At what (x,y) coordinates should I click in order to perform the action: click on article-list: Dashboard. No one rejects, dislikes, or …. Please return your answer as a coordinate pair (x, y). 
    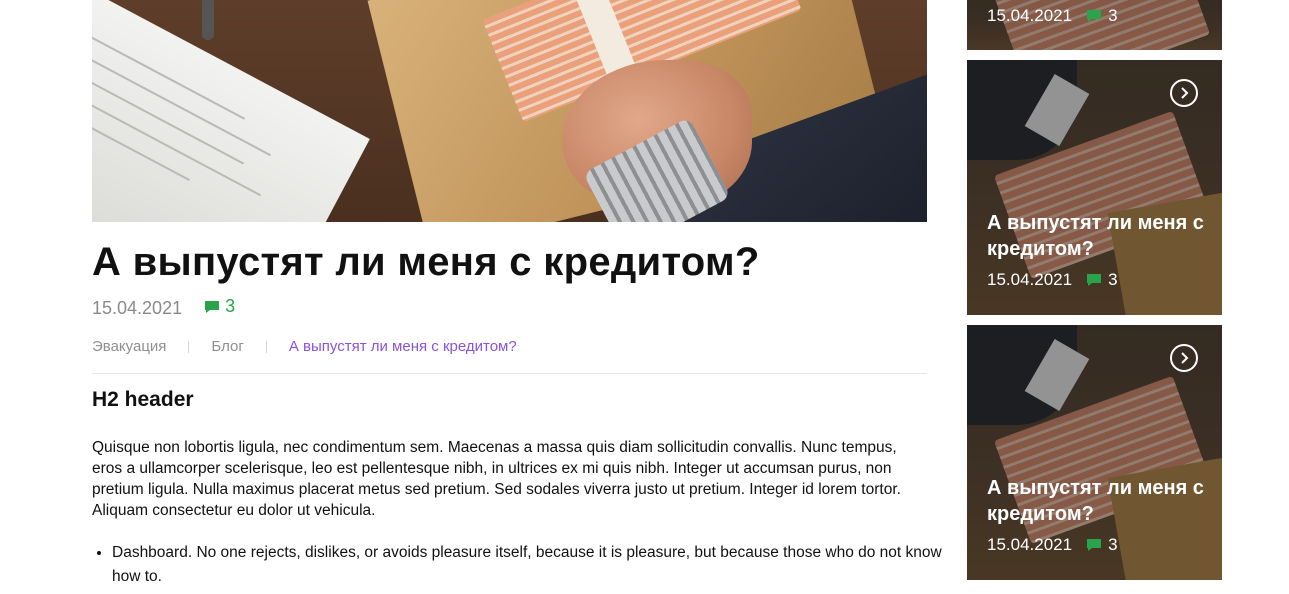
    Looking at the image, I should click on (522, 565).